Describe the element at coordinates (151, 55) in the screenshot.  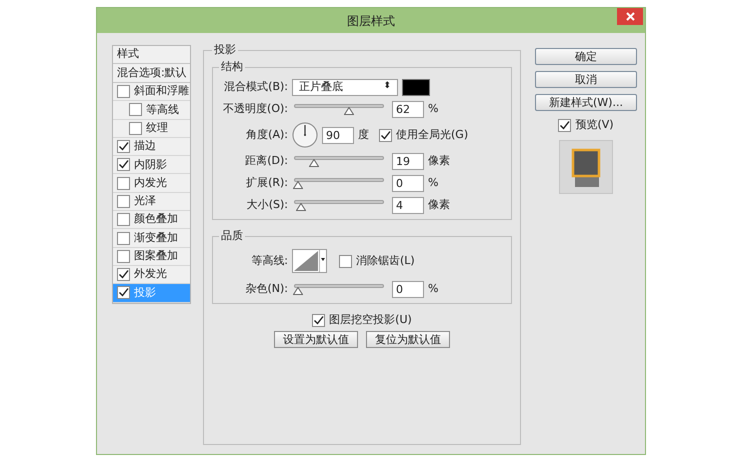
I see `list-header: 样式` at that location.